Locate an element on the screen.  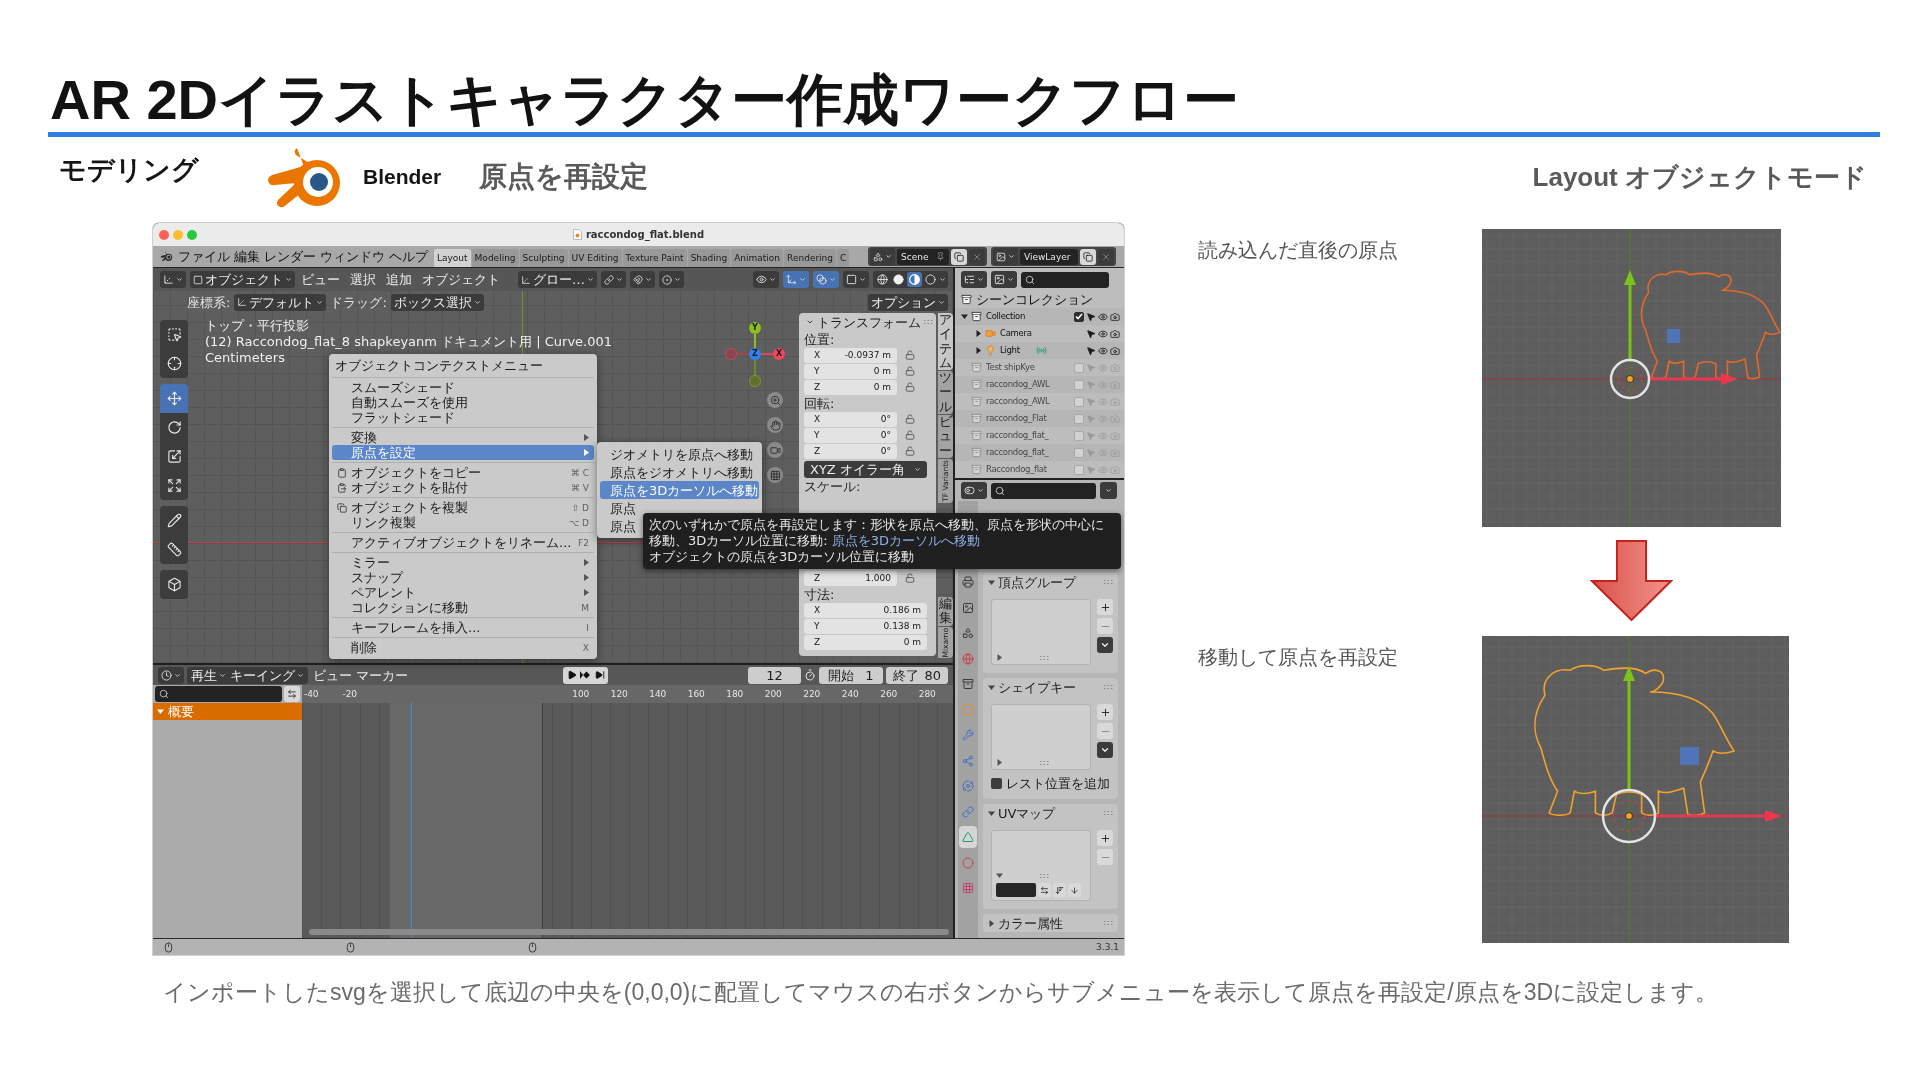
menu-item: 編集 is located at coordinates (247, 256).